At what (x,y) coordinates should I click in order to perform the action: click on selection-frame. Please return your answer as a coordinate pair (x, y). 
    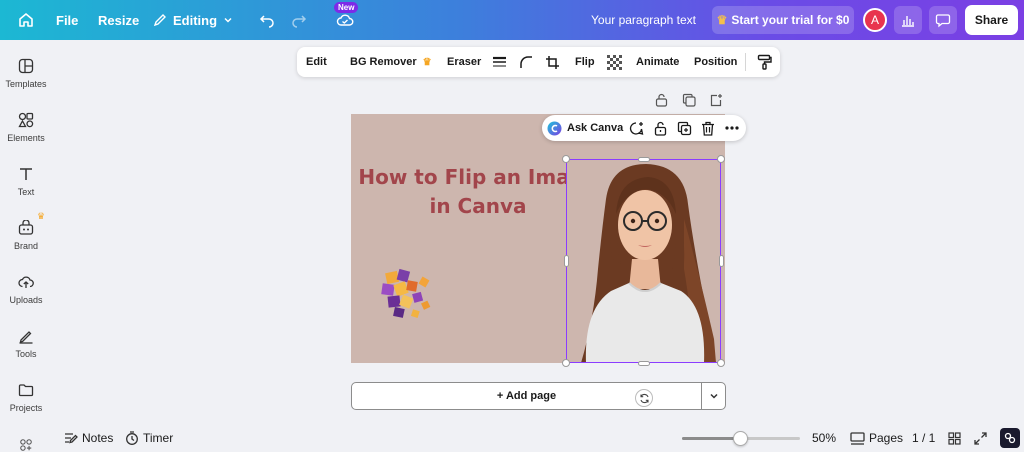
    Looking at the image, I should click on (643, 261).